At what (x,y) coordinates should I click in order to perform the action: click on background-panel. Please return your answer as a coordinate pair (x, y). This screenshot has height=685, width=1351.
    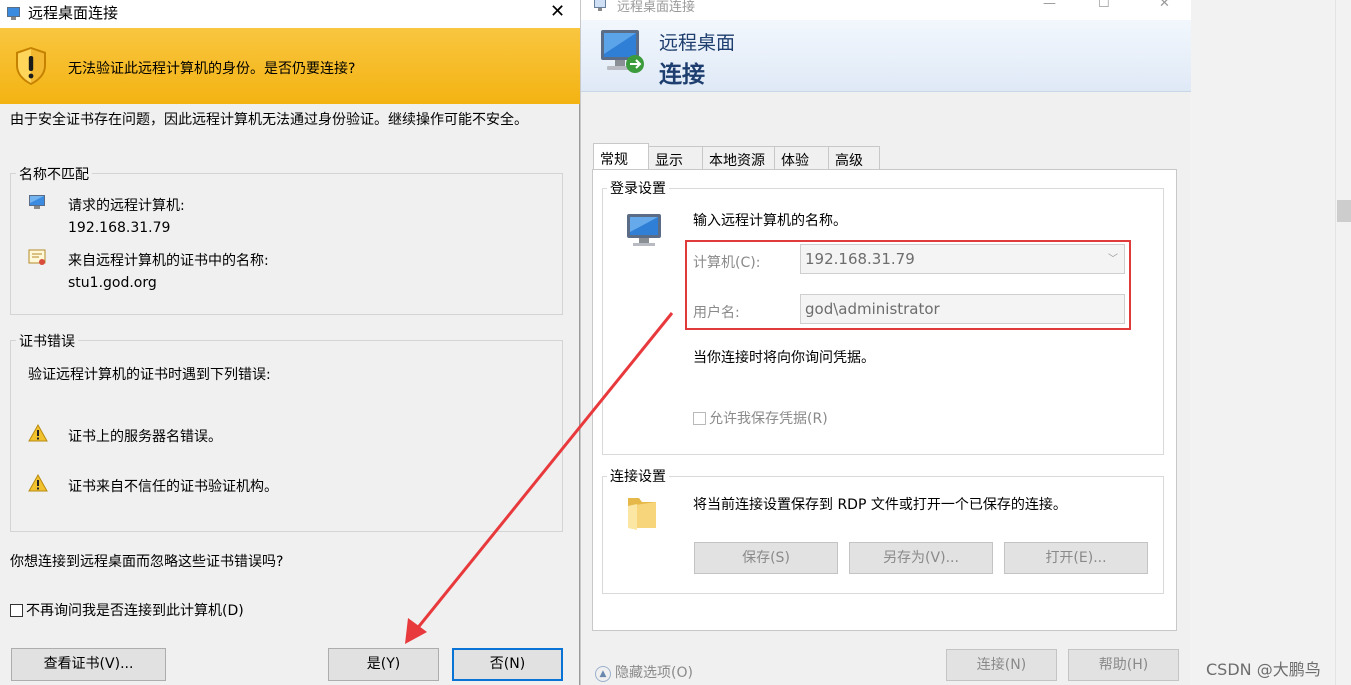
    Looking at the image, I should click on (1270, 342).